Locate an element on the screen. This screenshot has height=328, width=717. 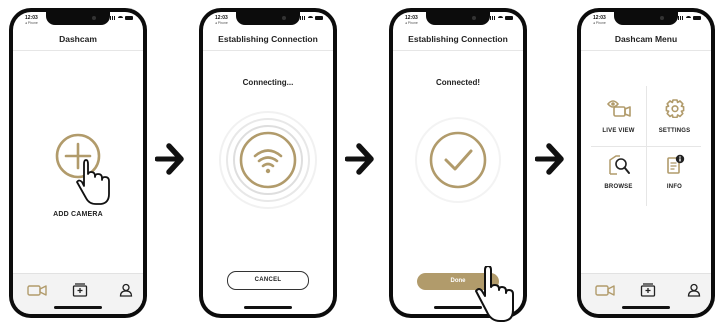
menu-item-live-view: LIVE VIEW is located at coordinates (618, 120).